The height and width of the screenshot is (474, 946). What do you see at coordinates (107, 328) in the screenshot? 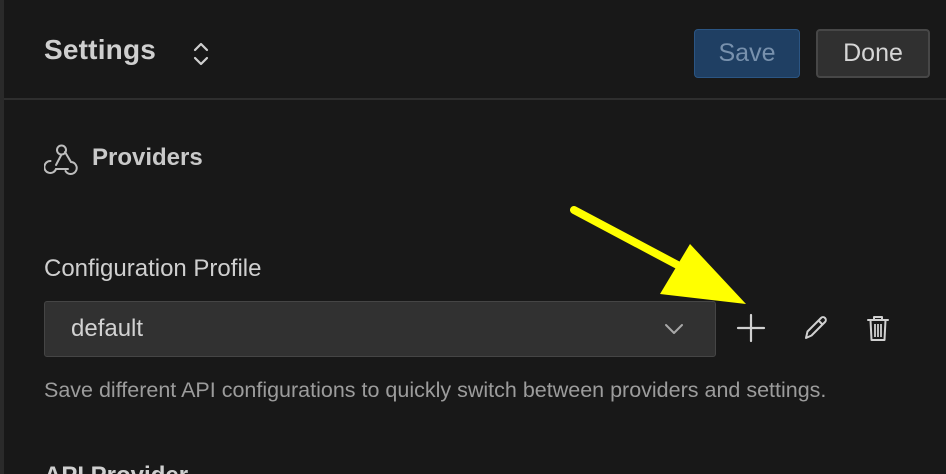
I see `selected-profile: default` at bounding box center [107, 328].